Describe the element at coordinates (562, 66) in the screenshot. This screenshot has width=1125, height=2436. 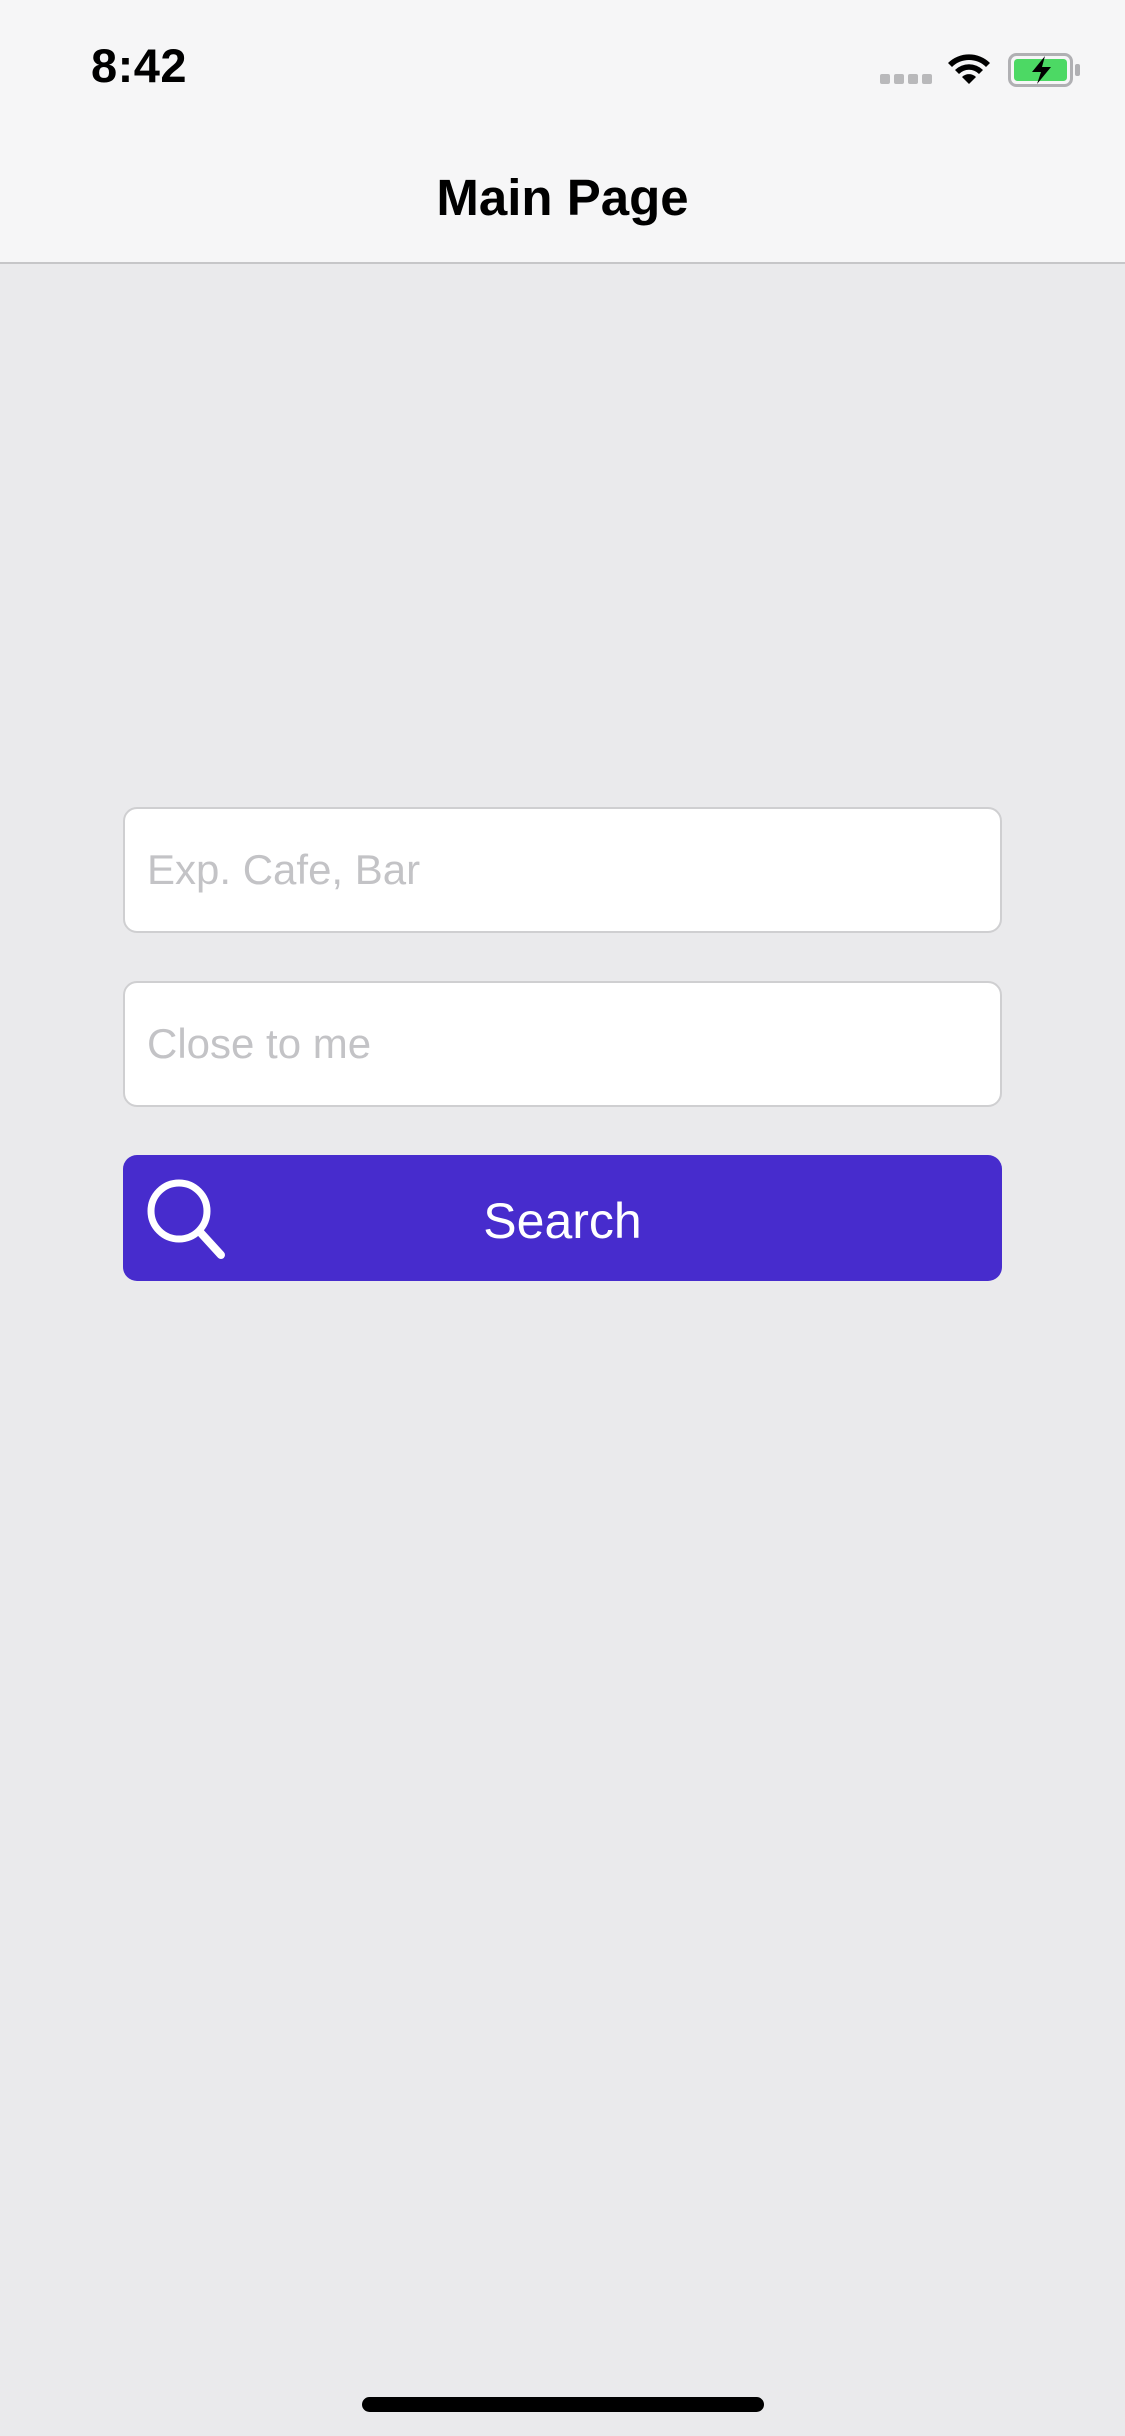
I see `status-bar: 8:42` at that location.